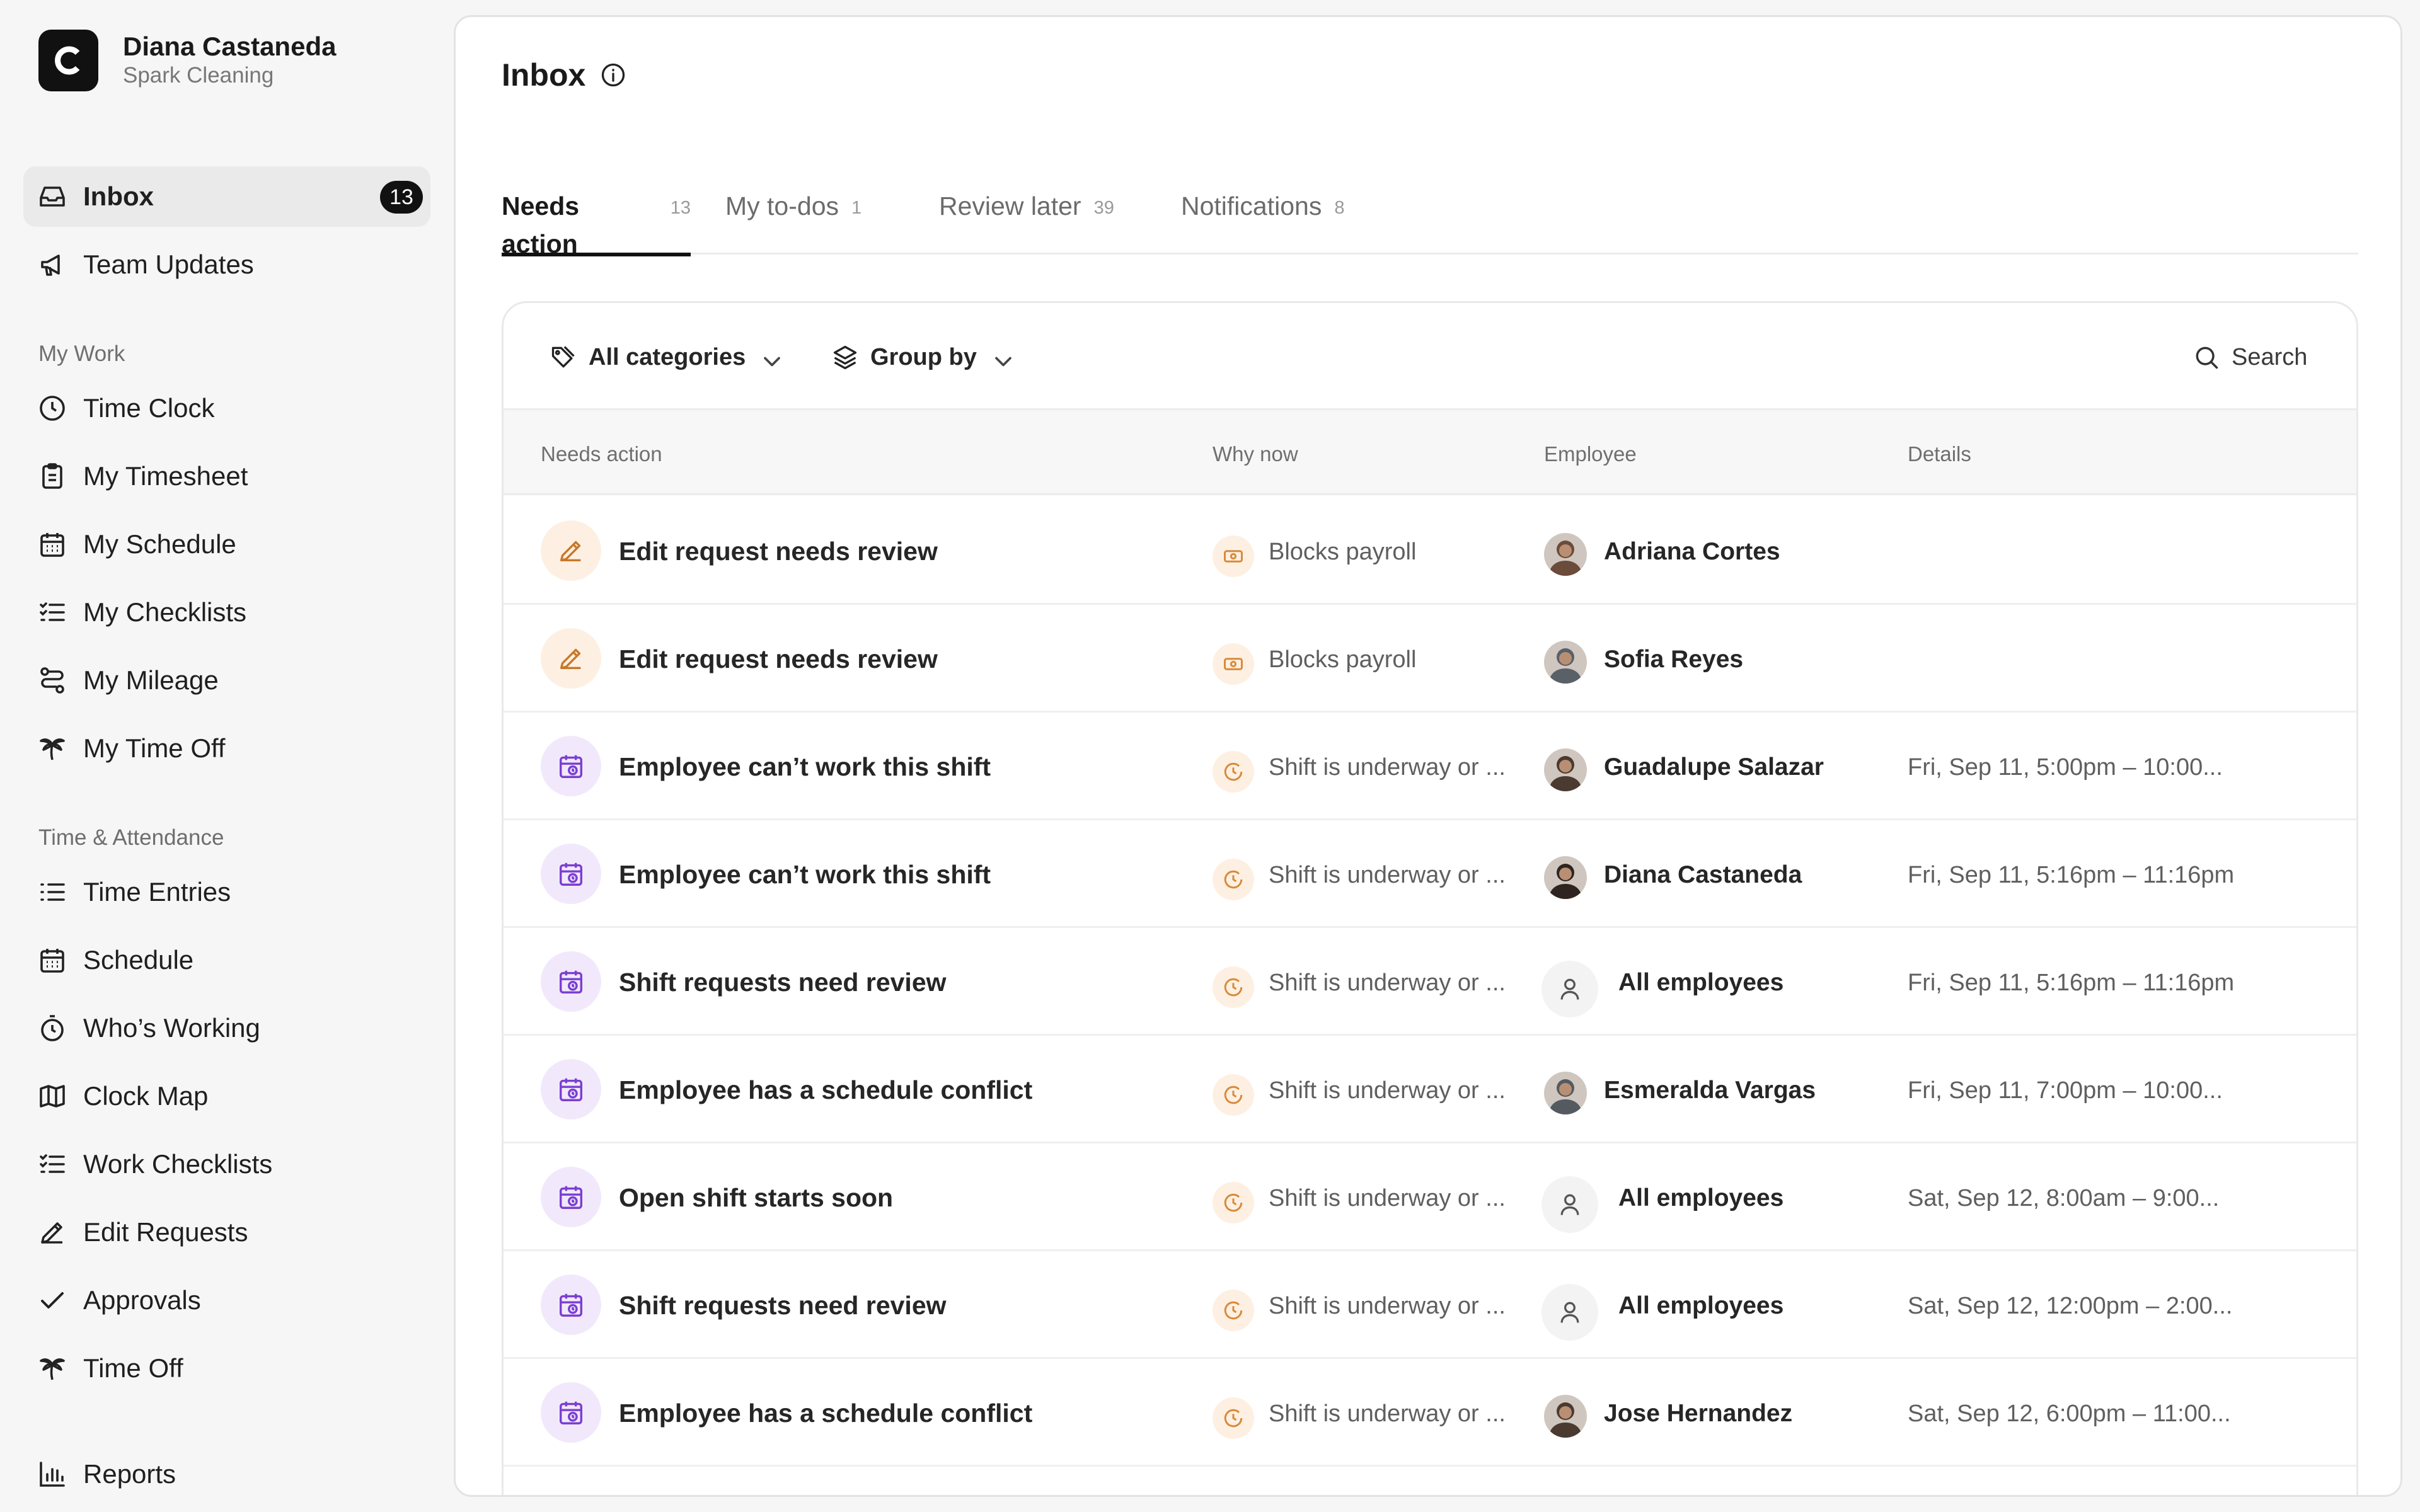  What do you see at coordinates (227, 1232) in the screenshot?
I see `sidebar-item-edit-requests: Edit Requests` at bounding box center [227, 1232].